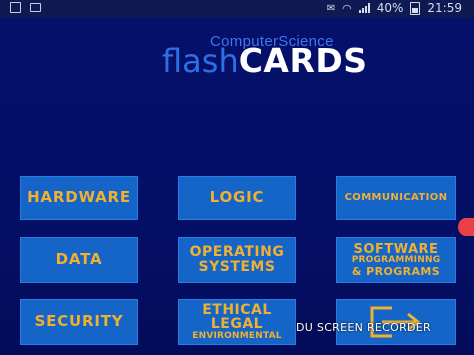 The image size is (474, 355). What do you see at coordinates (200, 61) in the screenshot?
I see `logo-flash: flash` at bounding box center [200, 61].